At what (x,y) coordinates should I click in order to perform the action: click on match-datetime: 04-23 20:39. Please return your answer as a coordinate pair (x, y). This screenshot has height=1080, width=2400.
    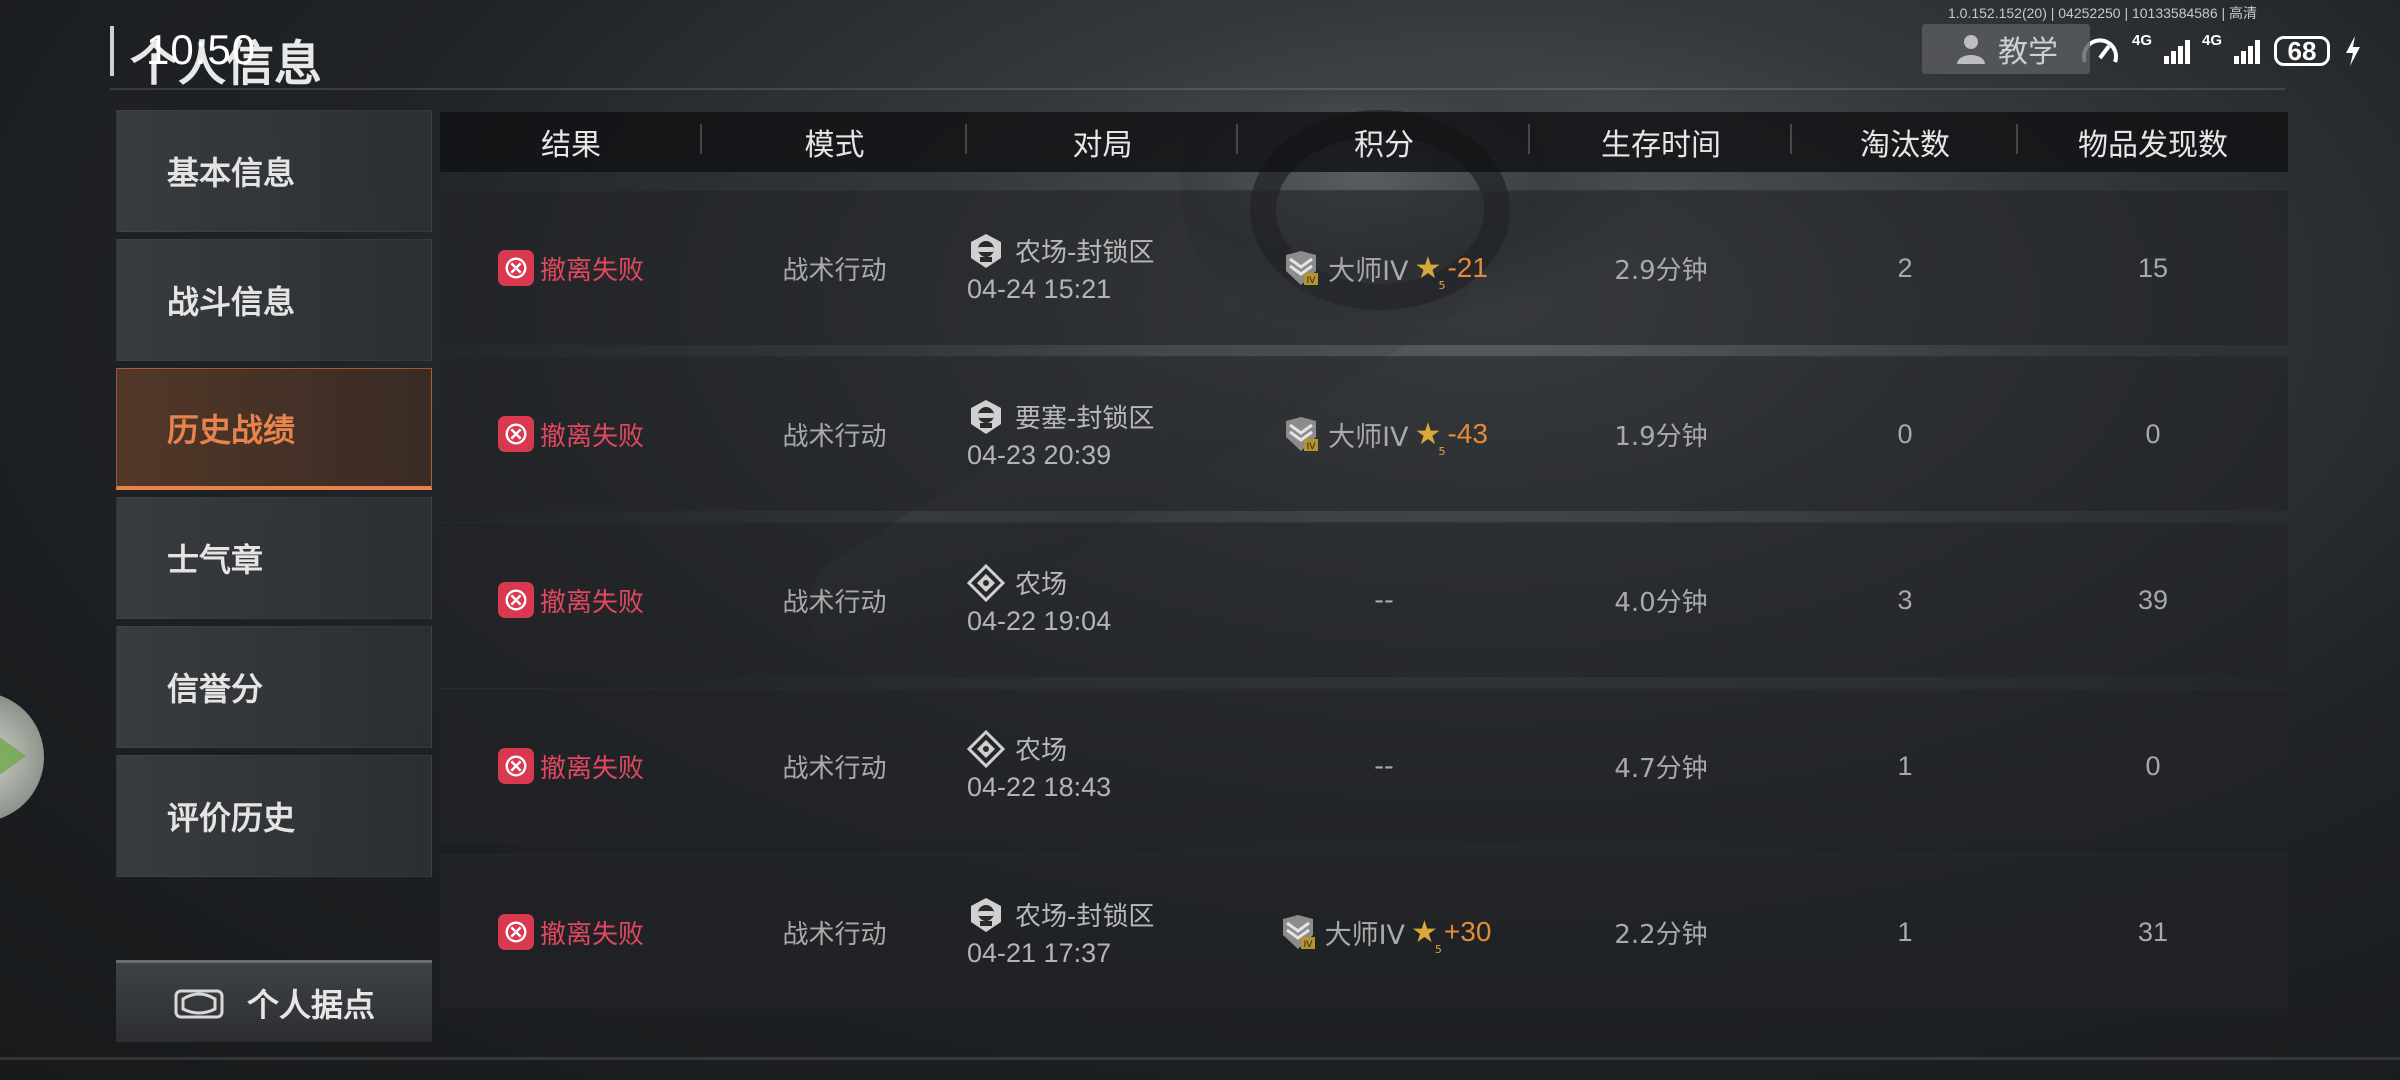
    Looking at the image, I should click on (1039, 454).